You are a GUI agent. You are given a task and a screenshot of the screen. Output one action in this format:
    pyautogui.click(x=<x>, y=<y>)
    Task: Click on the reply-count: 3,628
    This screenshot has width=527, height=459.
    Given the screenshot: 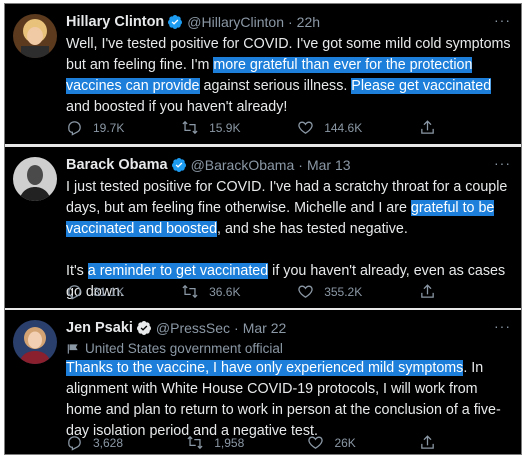 What is the action you would take?
    pyautogui.click(x=108, y=442)
    